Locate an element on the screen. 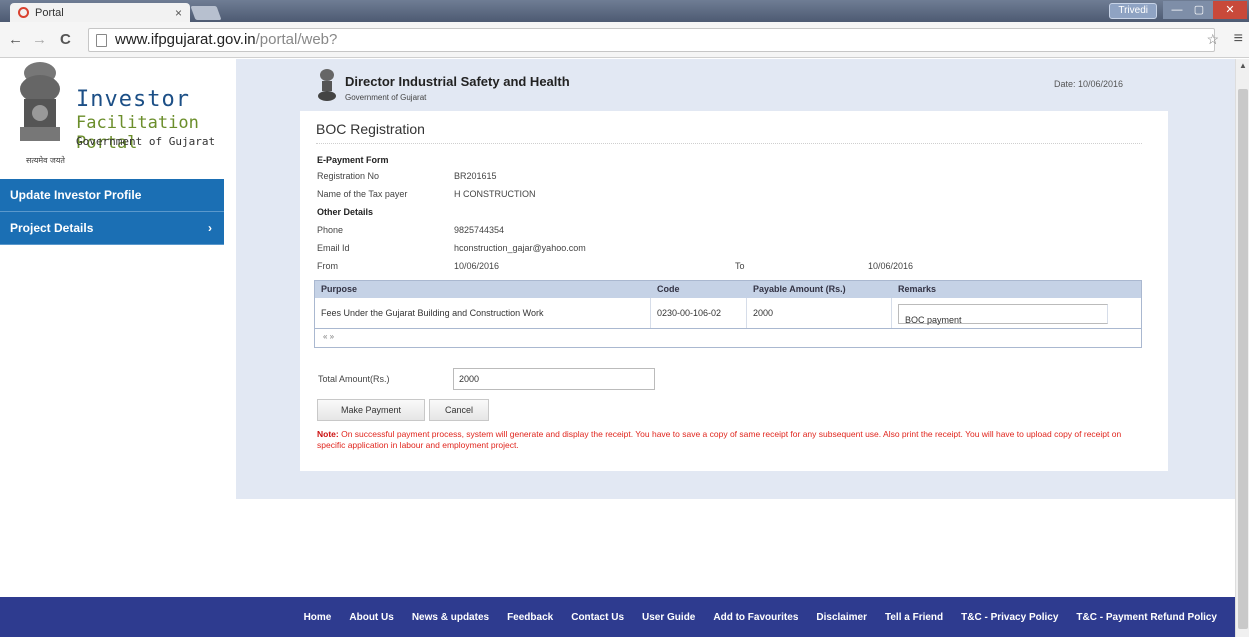 The image size is (1249, 637). phone-label: Phone is located at coordinates (330, 230).